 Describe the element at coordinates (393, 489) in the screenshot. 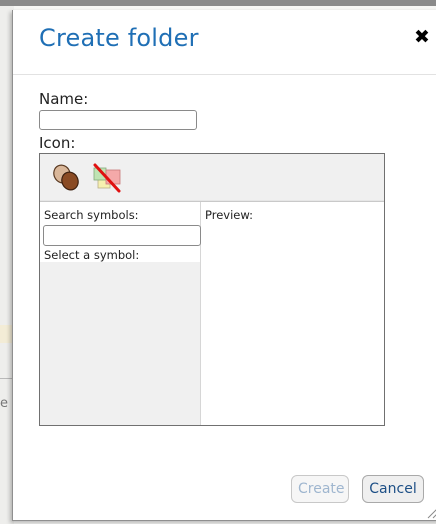

I see `cancel-button: Cancel` at that location.